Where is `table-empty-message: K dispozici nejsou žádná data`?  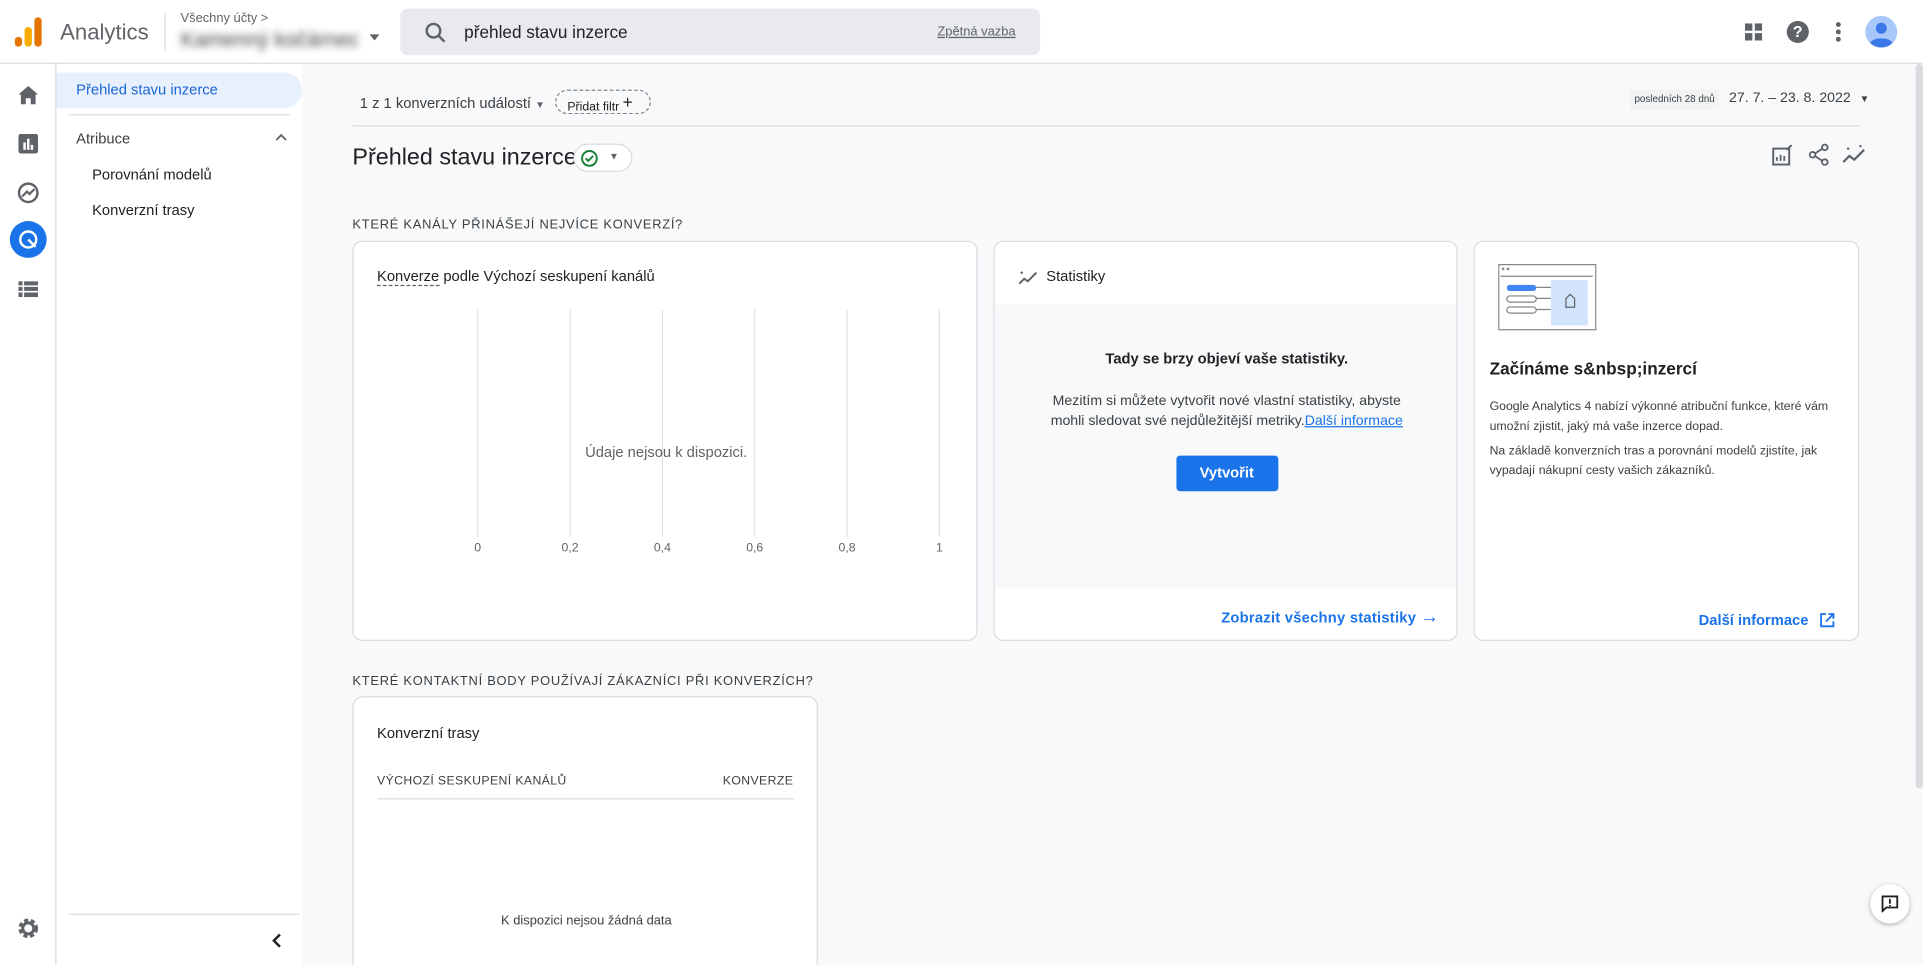 table-empty-message: K dispozici nejsou žádná data is located at coordinates (586, 921).